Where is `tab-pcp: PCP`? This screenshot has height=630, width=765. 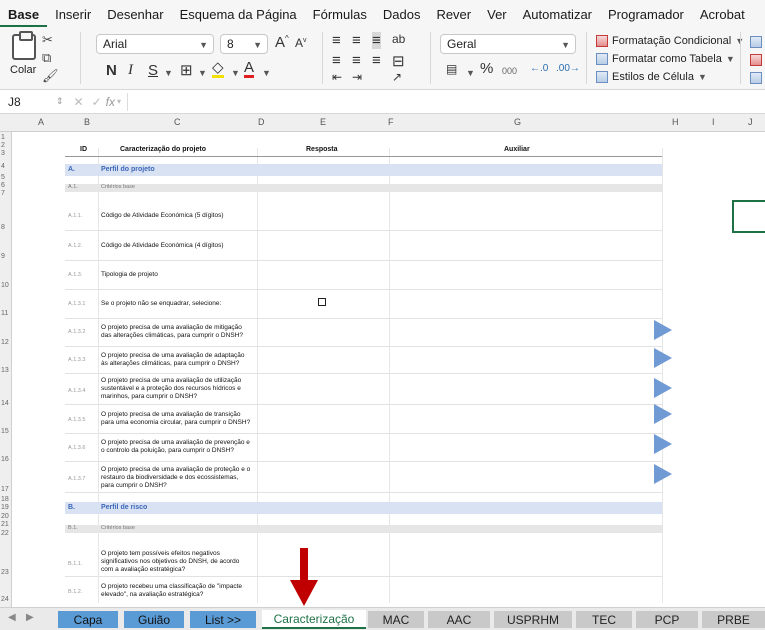 tab-pcp: PCP is located at coordinates (667, 619).